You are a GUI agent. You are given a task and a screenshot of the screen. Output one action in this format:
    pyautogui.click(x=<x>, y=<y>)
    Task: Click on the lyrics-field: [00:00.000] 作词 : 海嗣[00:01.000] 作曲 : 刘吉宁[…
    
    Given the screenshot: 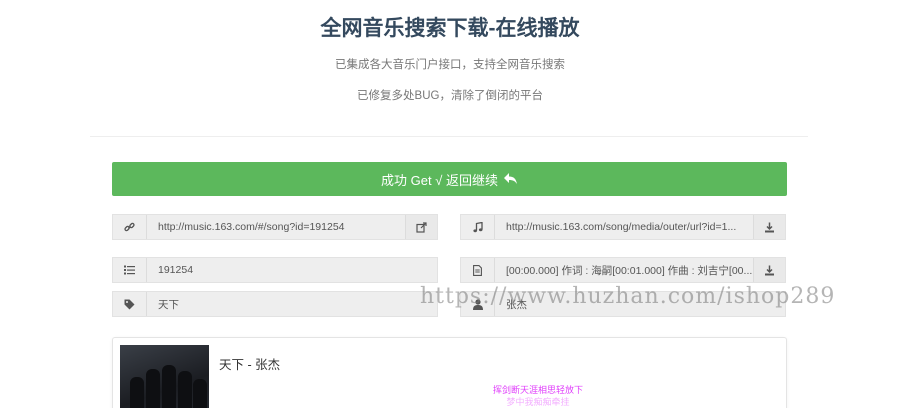 What is the action you would take?
    pyautogui.click(x=623, y=270)
    